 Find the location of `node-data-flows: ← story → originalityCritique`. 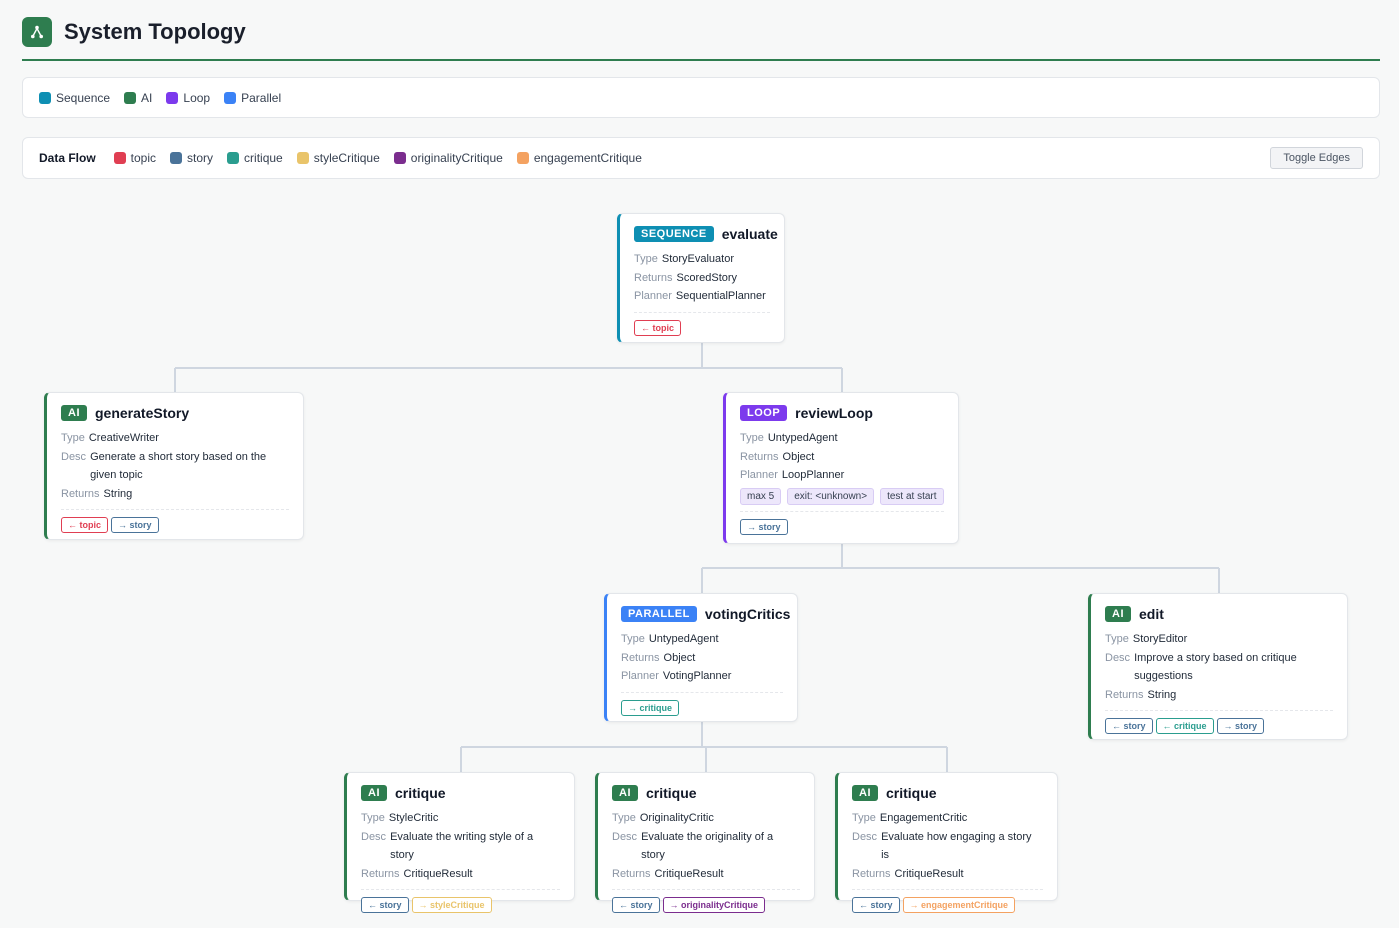

node-data-flows: ← story → originalityCritique is located at coordinates (706, 905).